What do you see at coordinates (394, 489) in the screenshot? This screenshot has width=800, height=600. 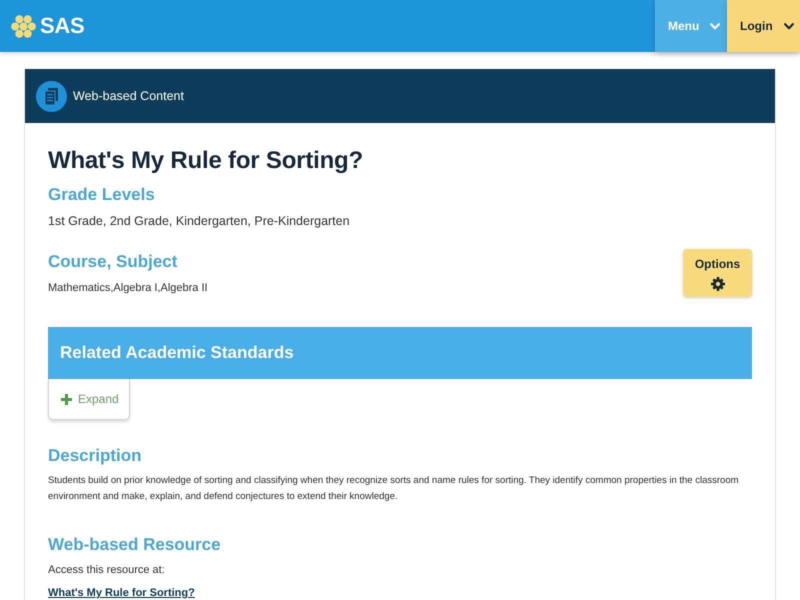 I see `description-text: Students build on prior knowledge of sorting and classifying when they recognize sorts and name rules for sorting. They identify common properties in the classroom environment and make, explain, and defend conjectures to extend their knowledge.` at bounding box center [394, 489].